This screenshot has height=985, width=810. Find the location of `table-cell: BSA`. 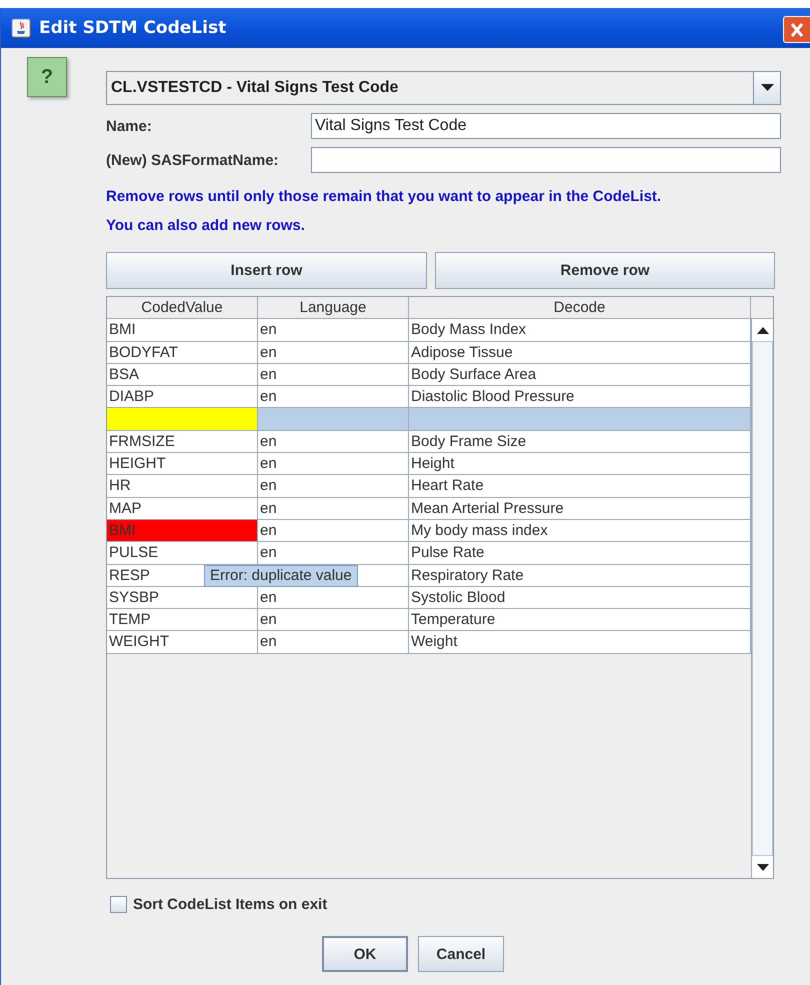

table-cell: BSA is located at coordinates (182, 375).